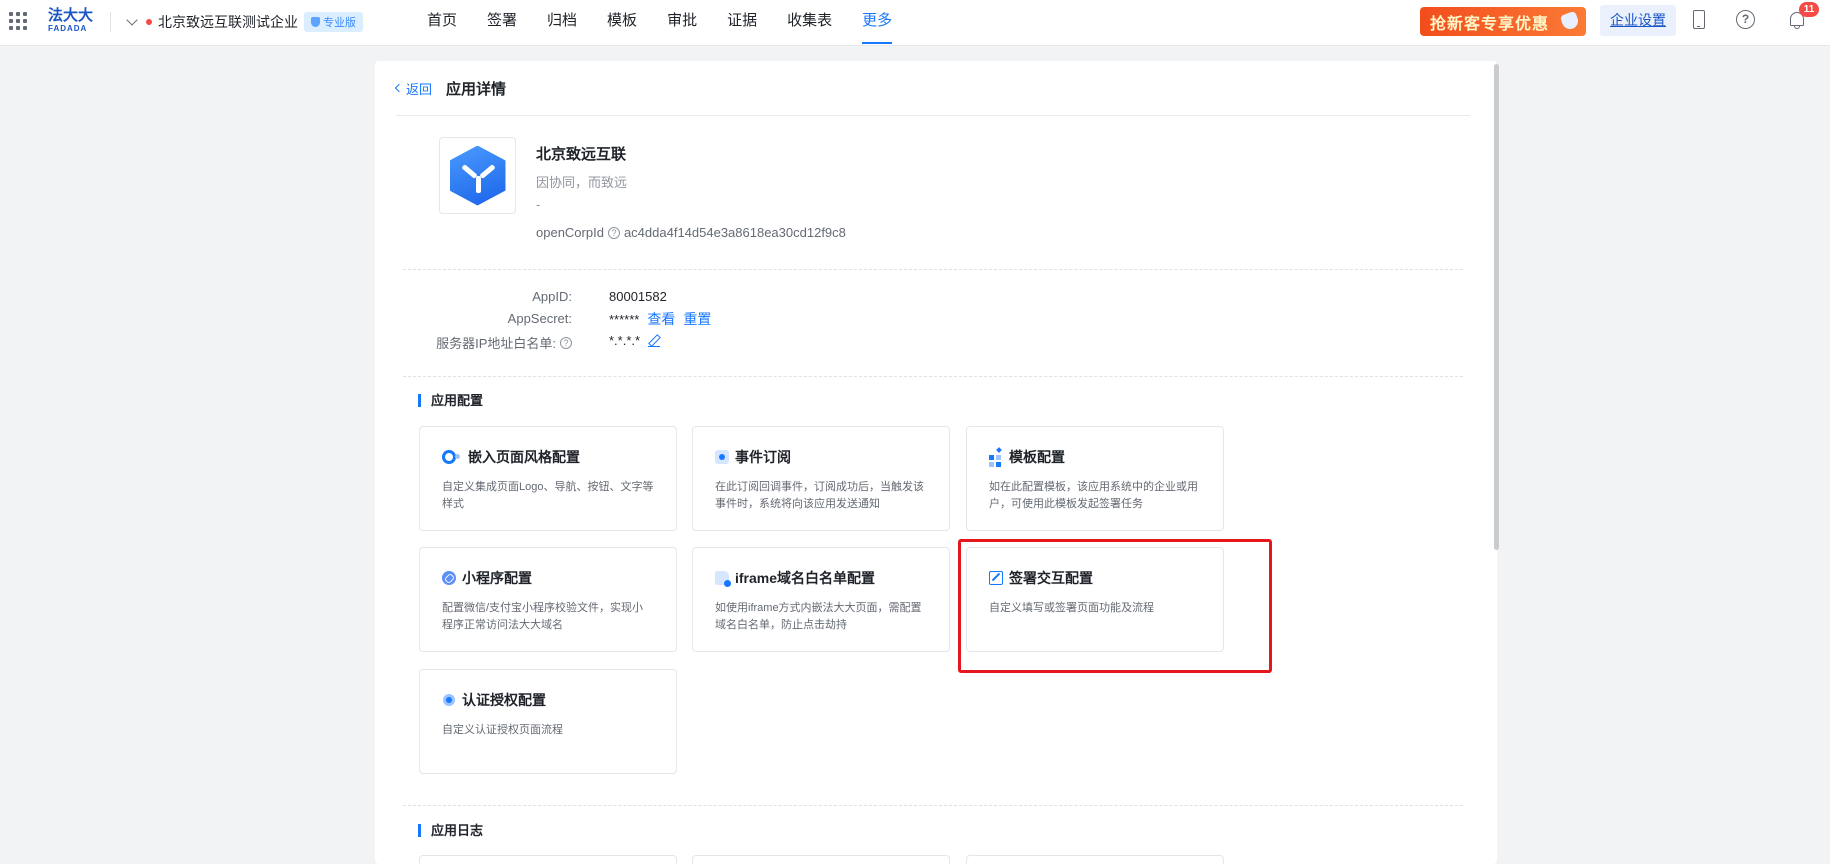  What do you see at coordinates (1095, 578) in the screenshot?
I see `card-title-row: 签署交互配置` at bounding box center [1095, 578].